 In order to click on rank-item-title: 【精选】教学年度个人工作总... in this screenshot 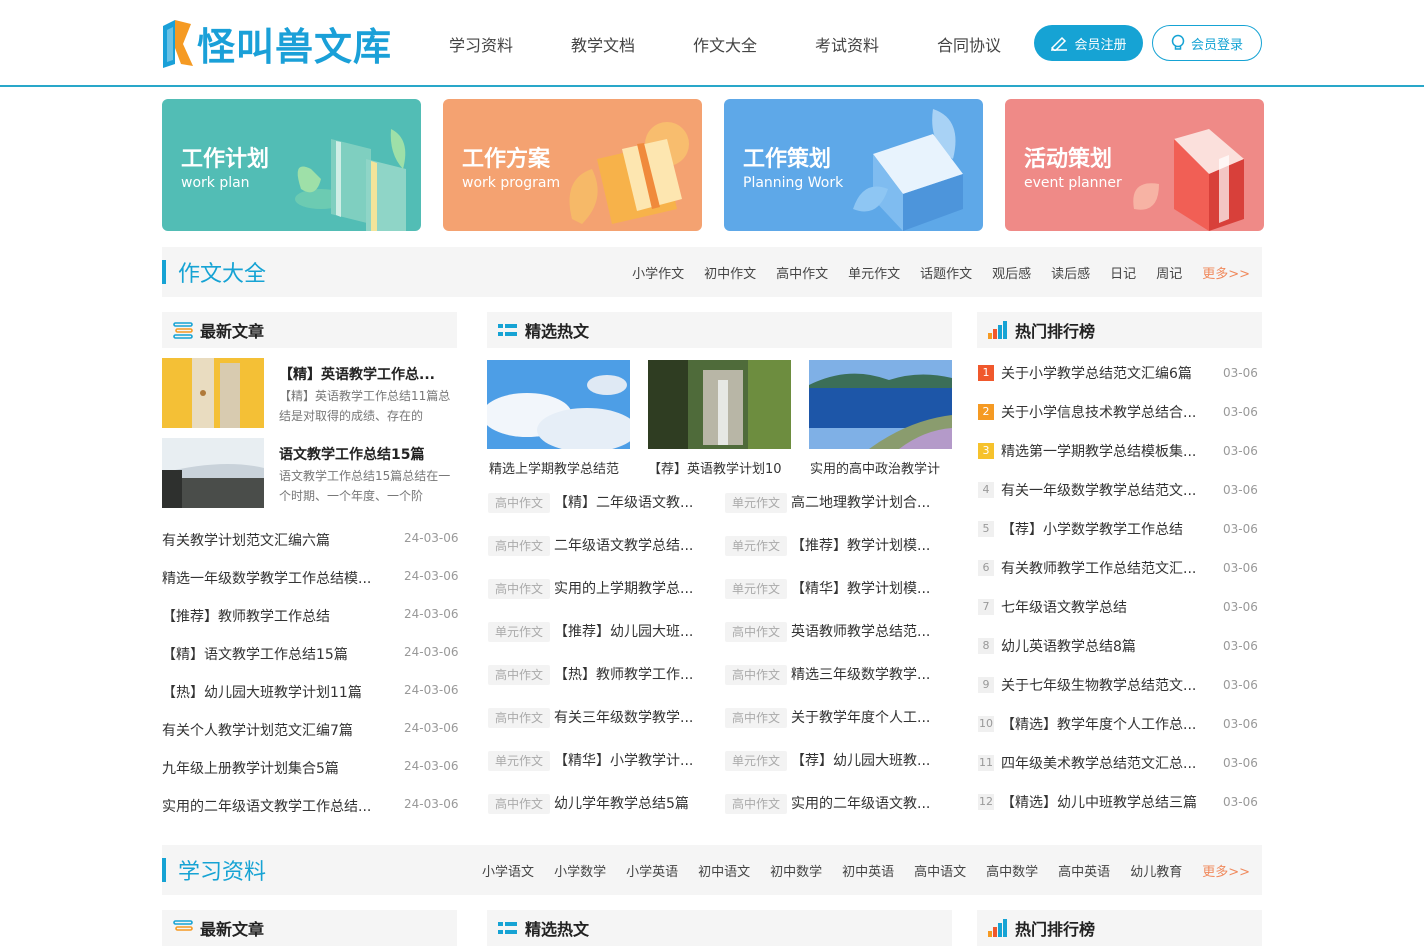, I will do `click(1098, 724)`.